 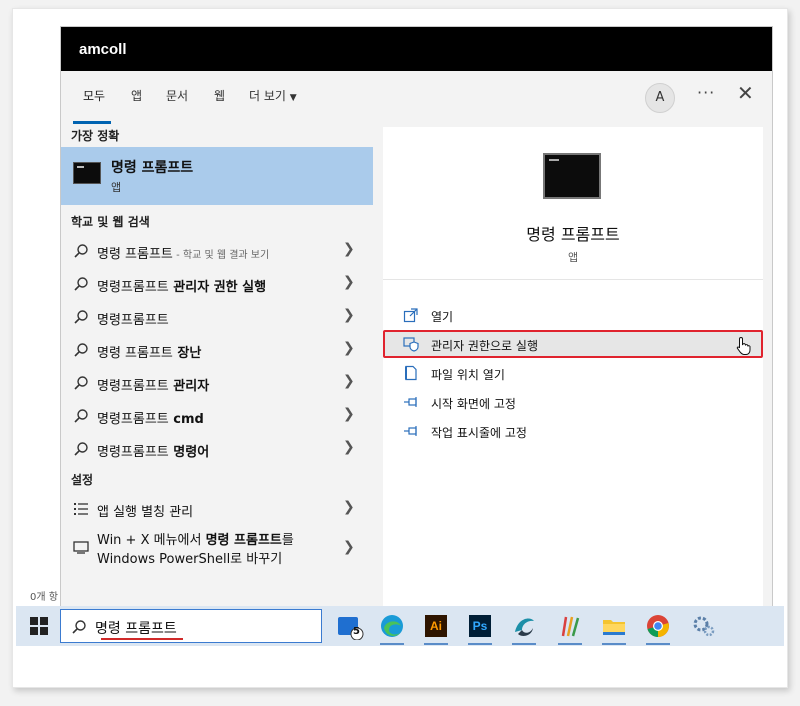 What do you see at coordinates (573, 279) in the screenshot?
I see `divider` at bounding box center [573, 279].